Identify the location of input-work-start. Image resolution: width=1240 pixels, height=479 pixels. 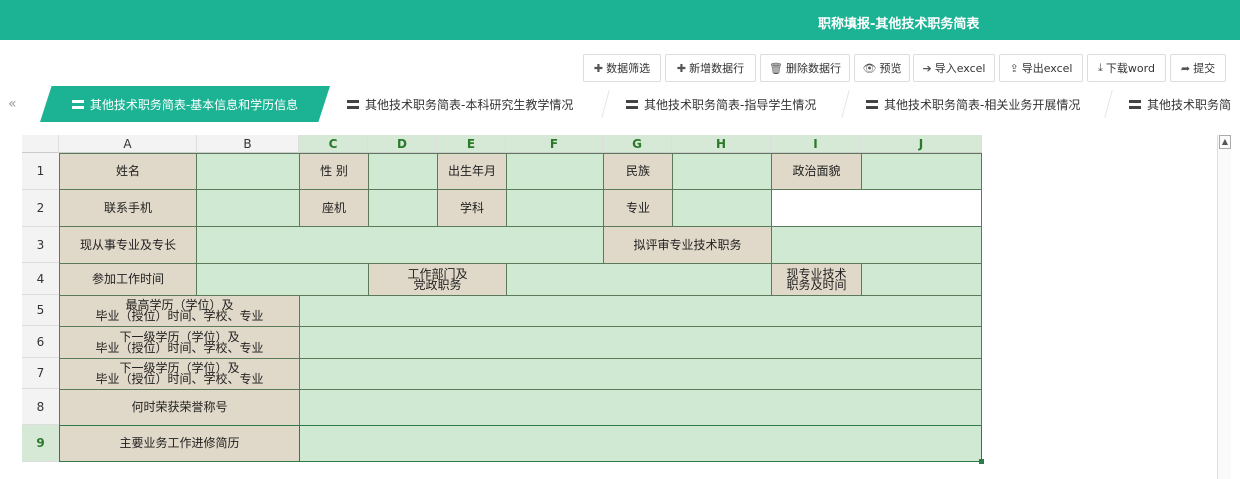
(282, 279).